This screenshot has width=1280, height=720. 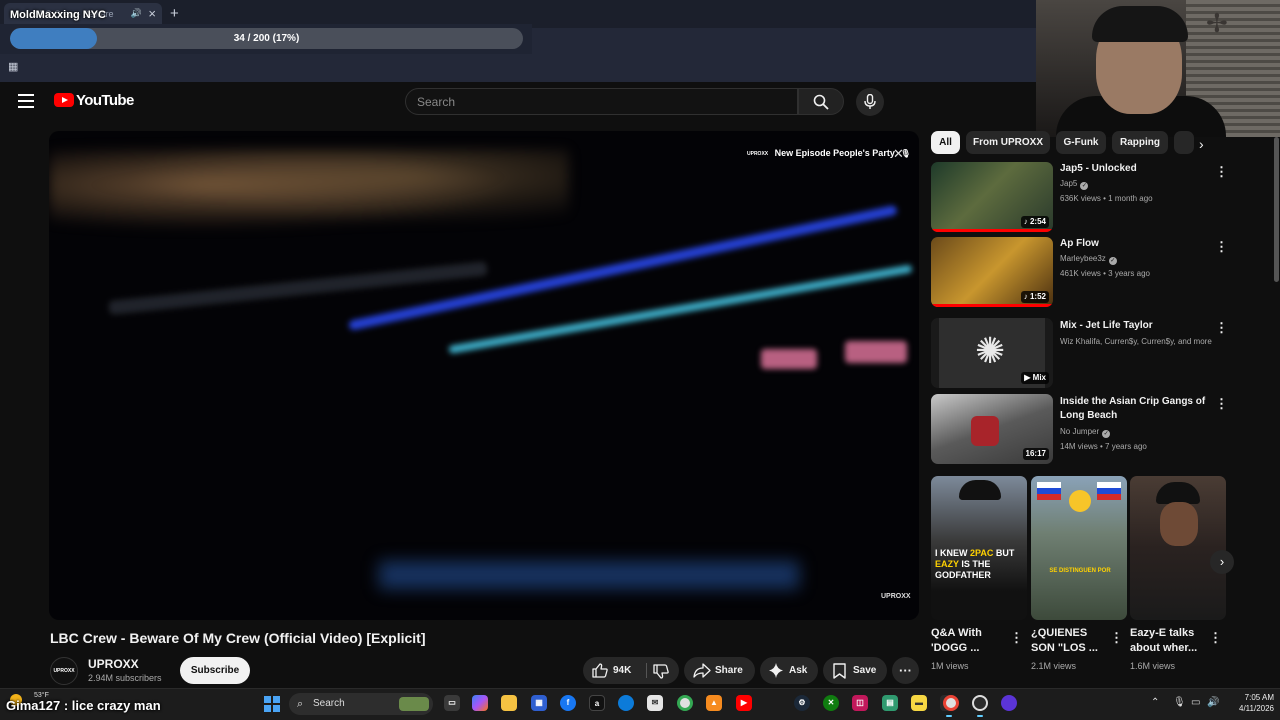 I want to click on windows-start-icon, so click(x=272, y=704).